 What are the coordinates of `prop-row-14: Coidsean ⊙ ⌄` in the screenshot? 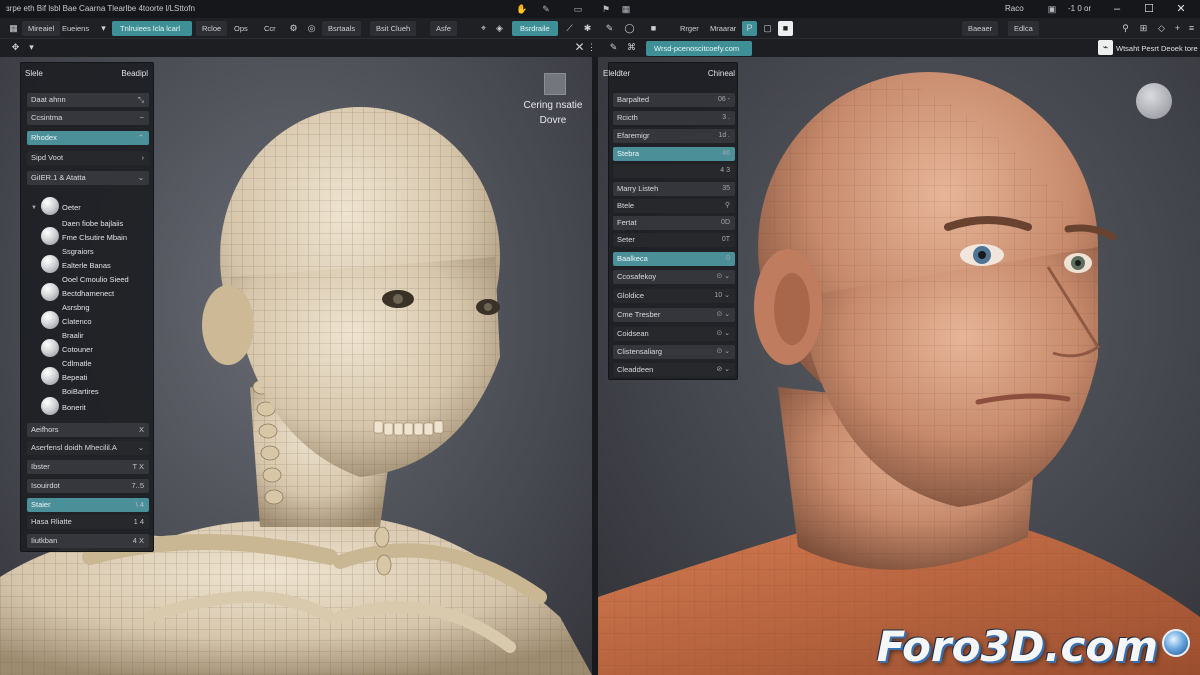 It's located at (674, 334).